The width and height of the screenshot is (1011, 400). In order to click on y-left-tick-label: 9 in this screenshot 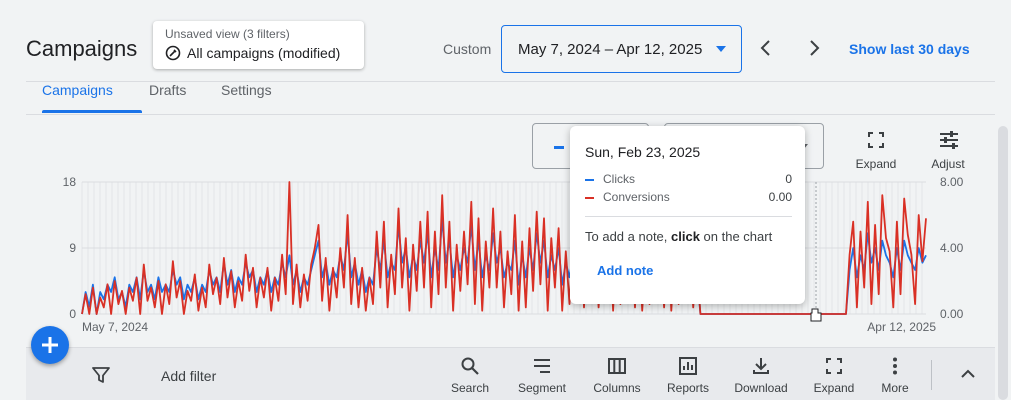, I will do `click(72, 248)`.